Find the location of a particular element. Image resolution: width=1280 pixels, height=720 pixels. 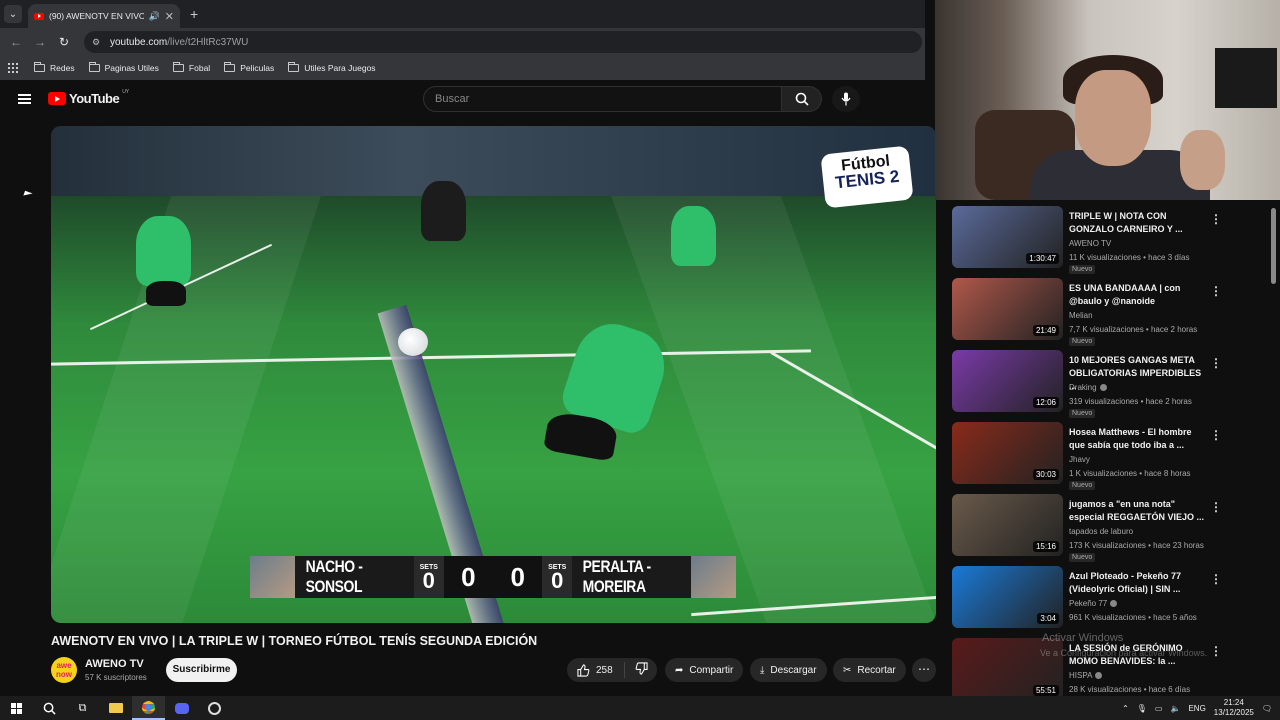

file-explorer-button is located at coordinates (115, 708).